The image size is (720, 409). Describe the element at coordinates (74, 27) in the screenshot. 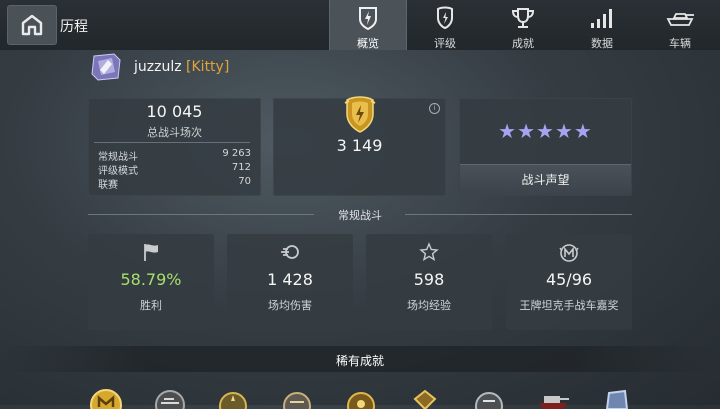

I see `page-title: 历程` at that location.